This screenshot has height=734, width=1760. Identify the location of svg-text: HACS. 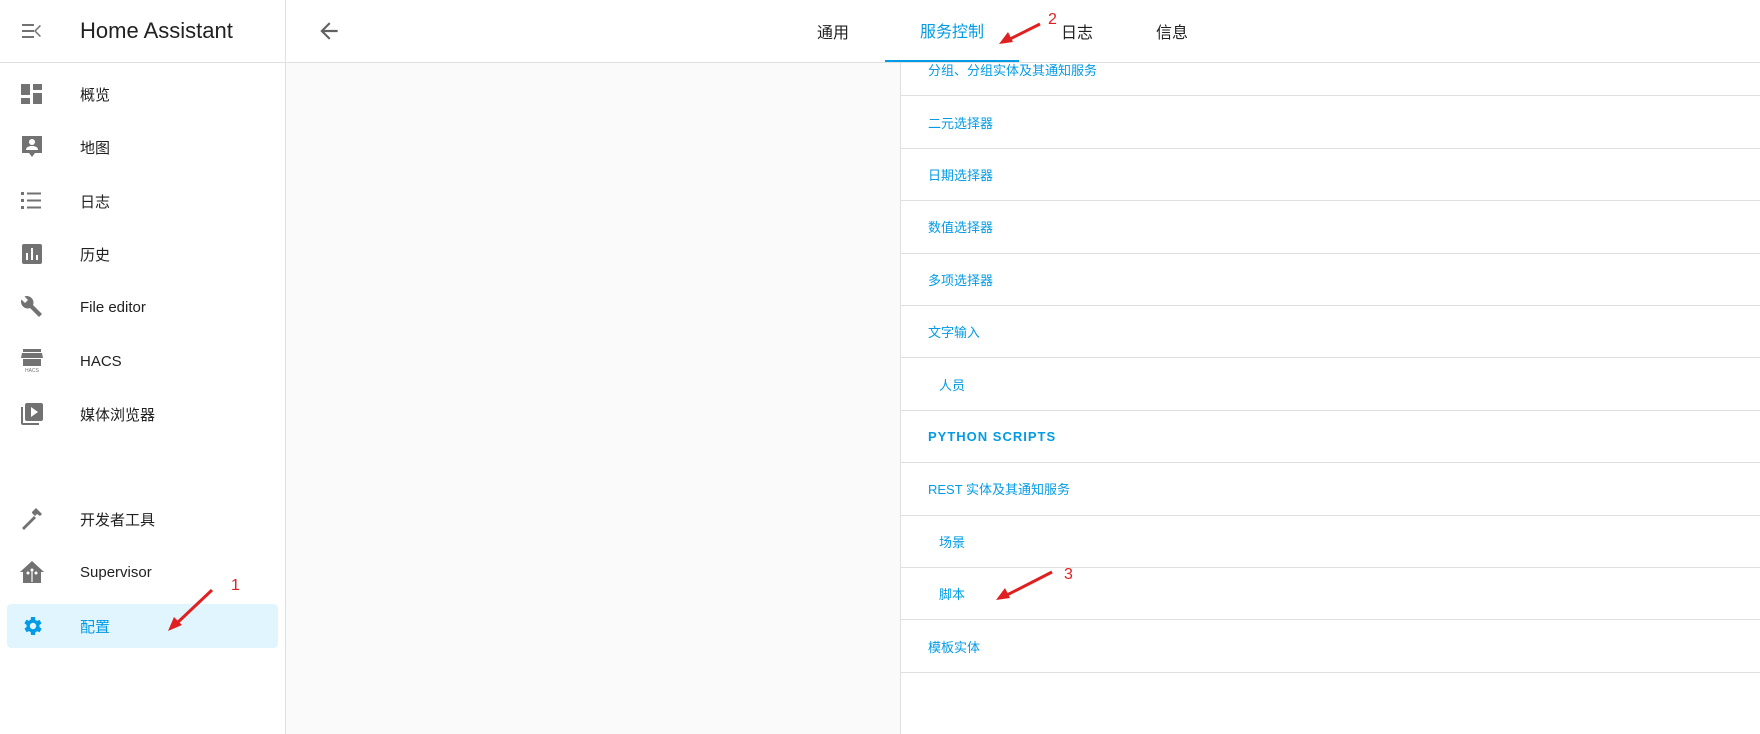
(32, 370).